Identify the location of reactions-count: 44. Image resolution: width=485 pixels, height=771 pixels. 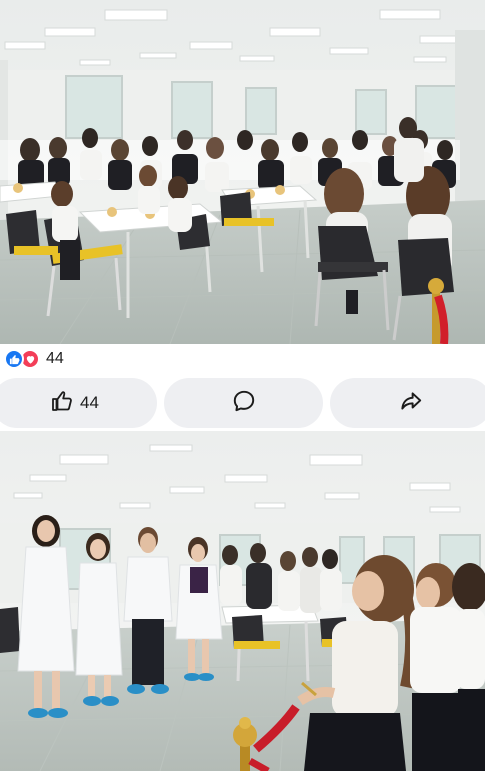
(55, 358).